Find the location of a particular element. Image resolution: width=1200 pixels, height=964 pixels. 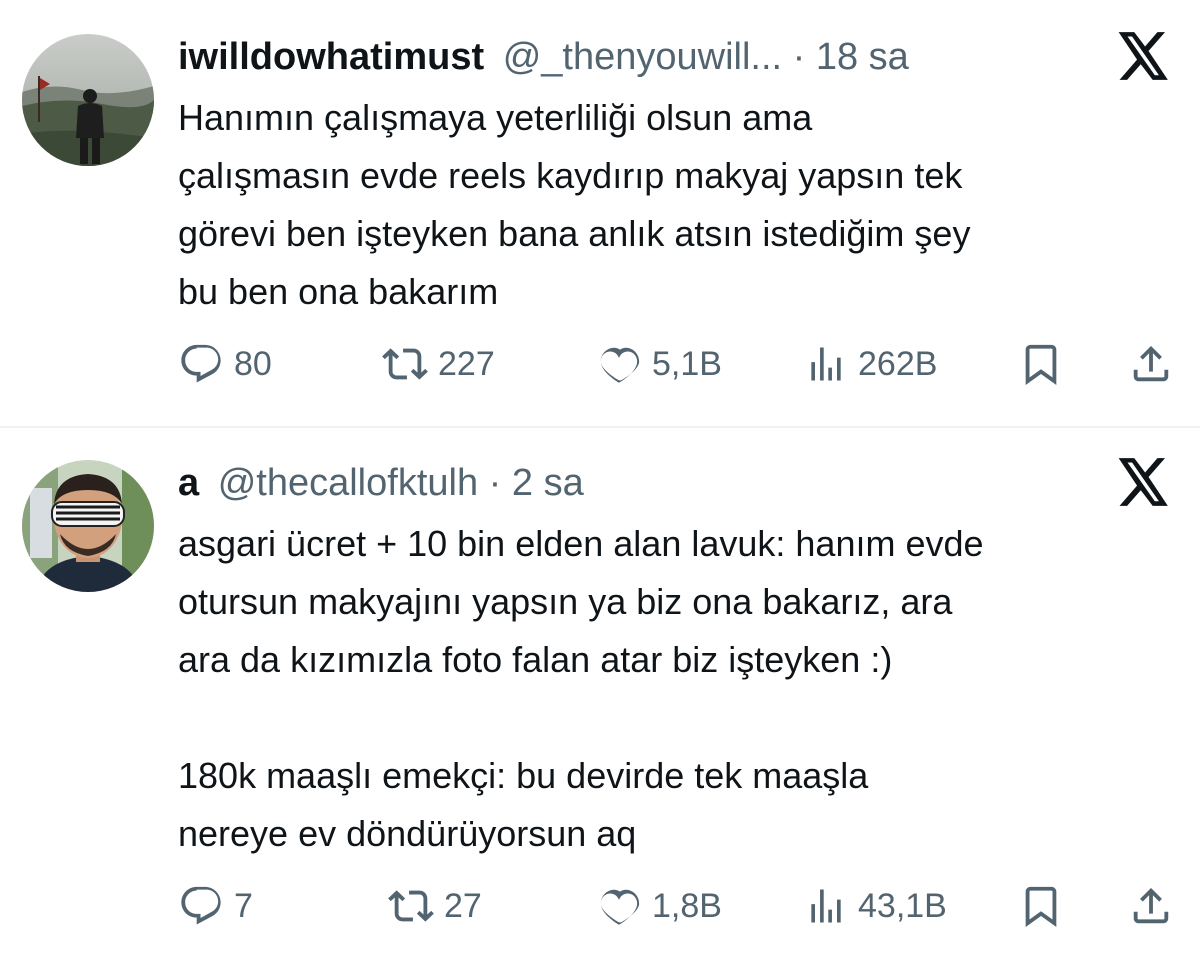

reply-button: 80 is located at coordinates (225, 364).